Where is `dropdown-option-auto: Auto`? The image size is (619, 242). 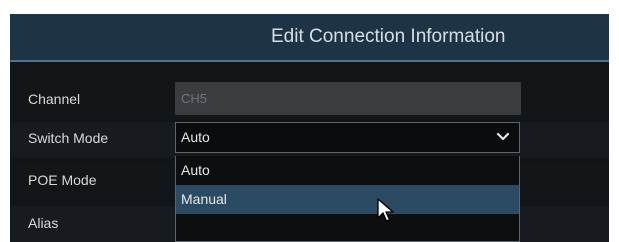 dropdown-option-auto: Auto is located at coordinates (347, 170).